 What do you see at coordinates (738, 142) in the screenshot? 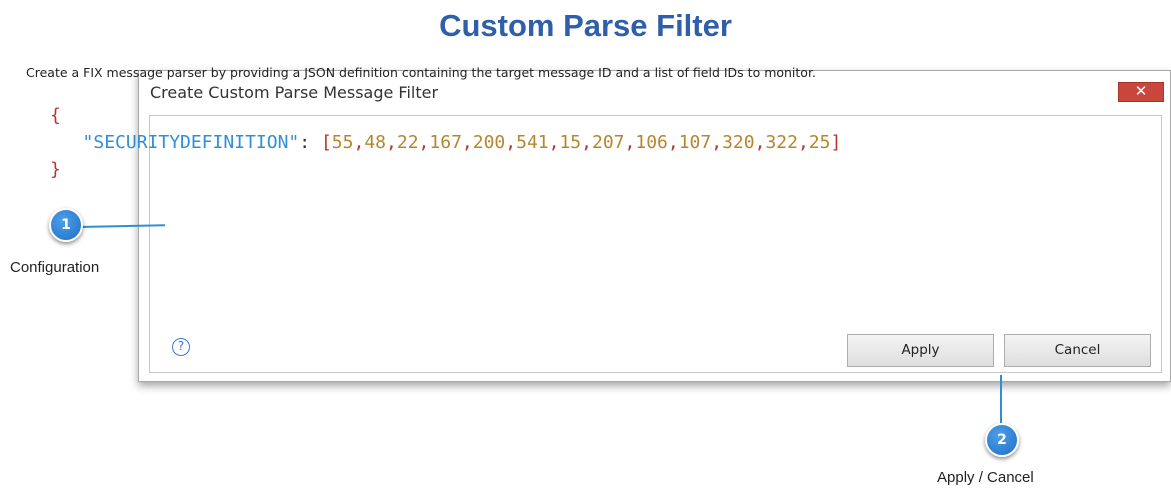
I see `json-value: 320` at bounding box center [738, 142].